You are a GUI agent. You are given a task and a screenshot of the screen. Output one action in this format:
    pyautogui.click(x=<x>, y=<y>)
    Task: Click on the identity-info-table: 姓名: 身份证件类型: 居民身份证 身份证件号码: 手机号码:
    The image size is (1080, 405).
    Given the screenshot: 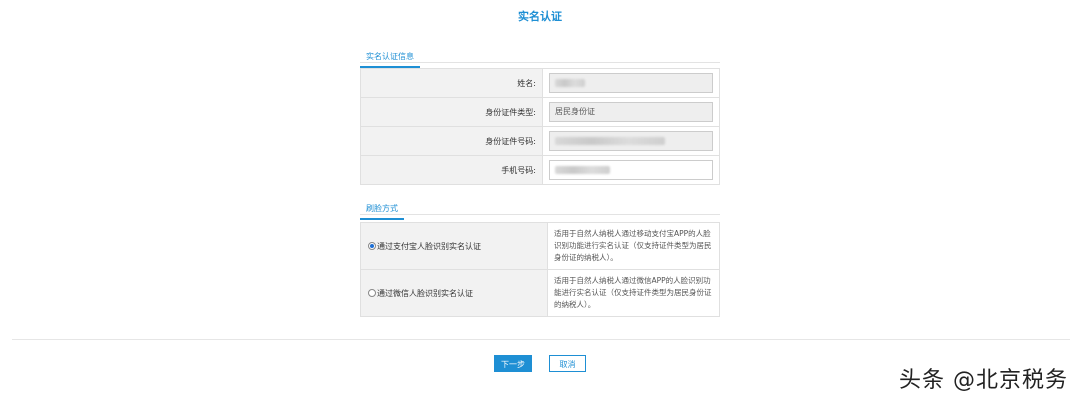 What is the action you would take?
    pyautogui.click(x=540, y=126)
    